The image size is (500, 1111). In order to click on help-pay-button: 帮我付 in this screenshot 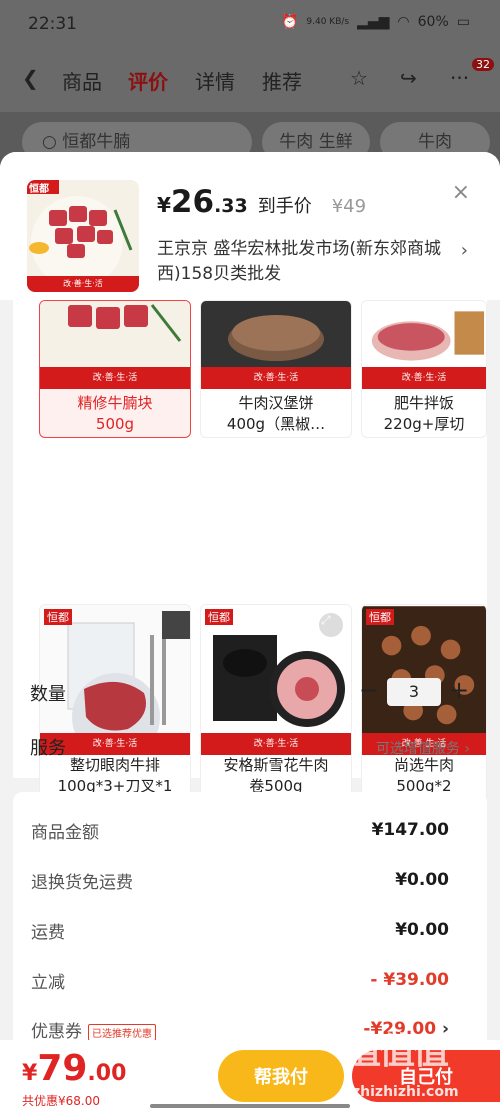, I will do `click(281, 1076)`.